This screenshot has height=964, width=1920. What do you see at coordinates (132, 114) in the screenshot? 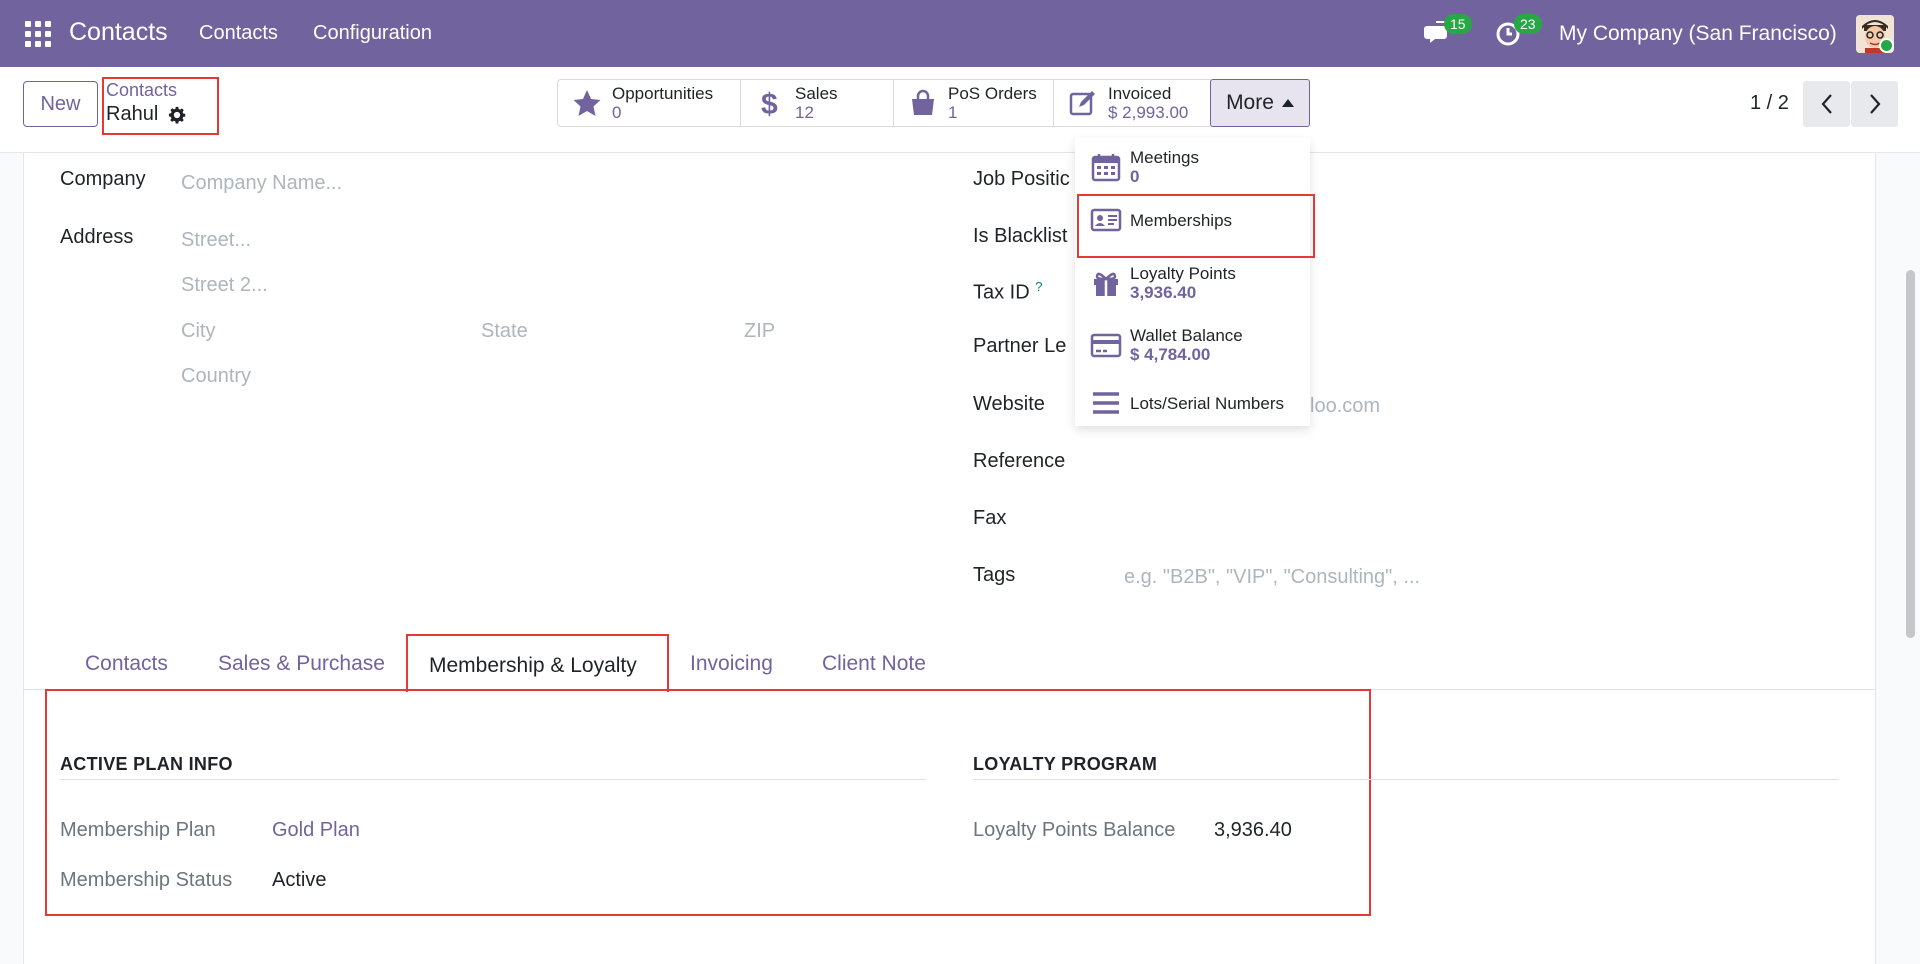
I see `record-name: Rahul` at bounding box center [132, 114].